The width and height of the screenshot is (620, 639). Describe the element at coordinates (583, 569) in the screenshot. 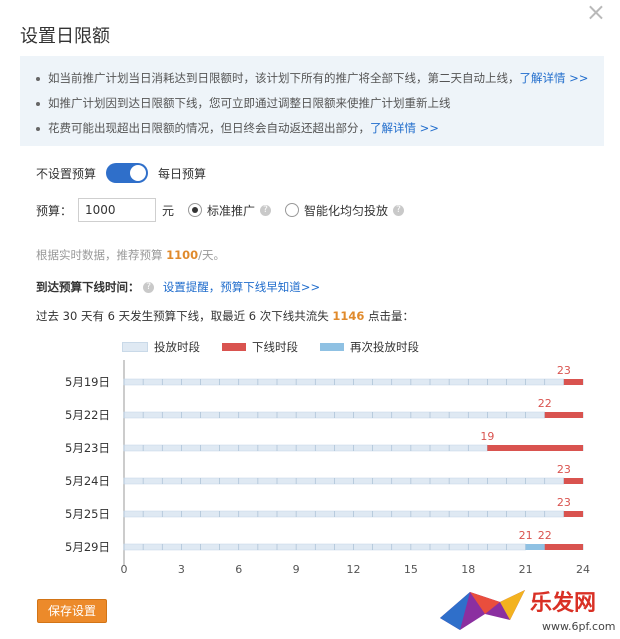

I see `x-tick-label: 24` at that location.